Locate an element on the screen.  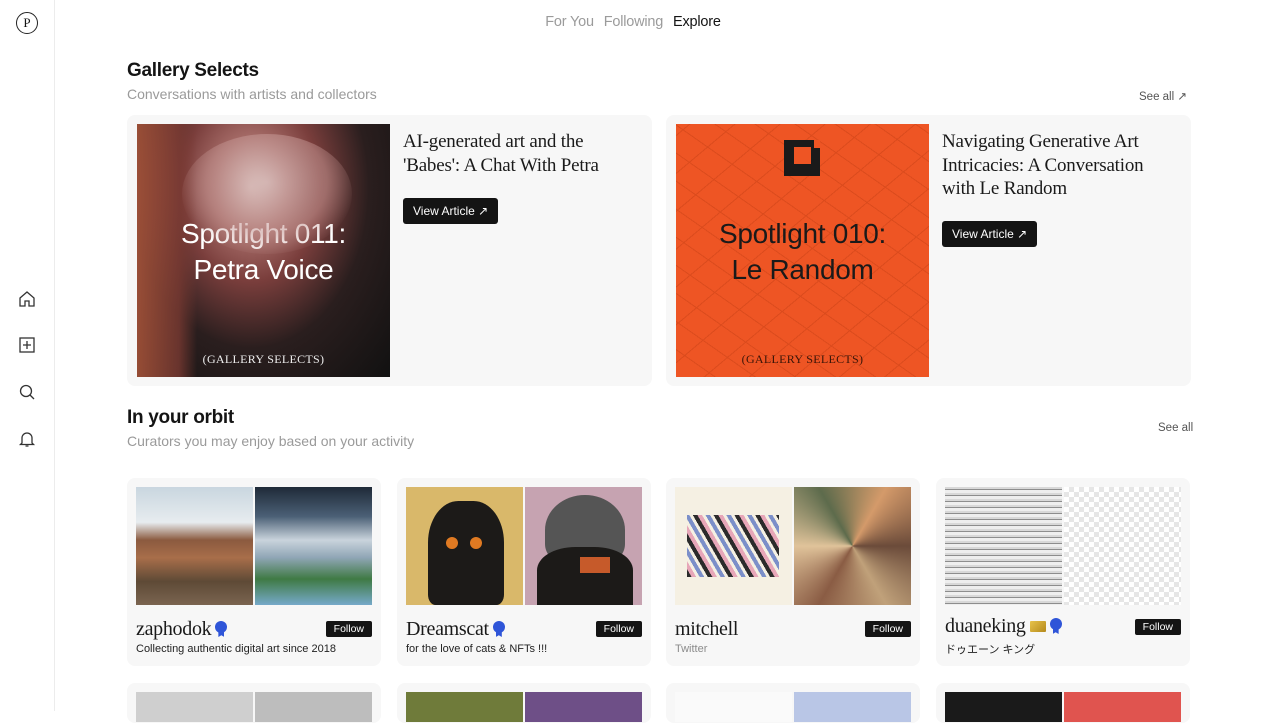
gallery-section-title: Gallery Selects is located at coordinates (193, 70).